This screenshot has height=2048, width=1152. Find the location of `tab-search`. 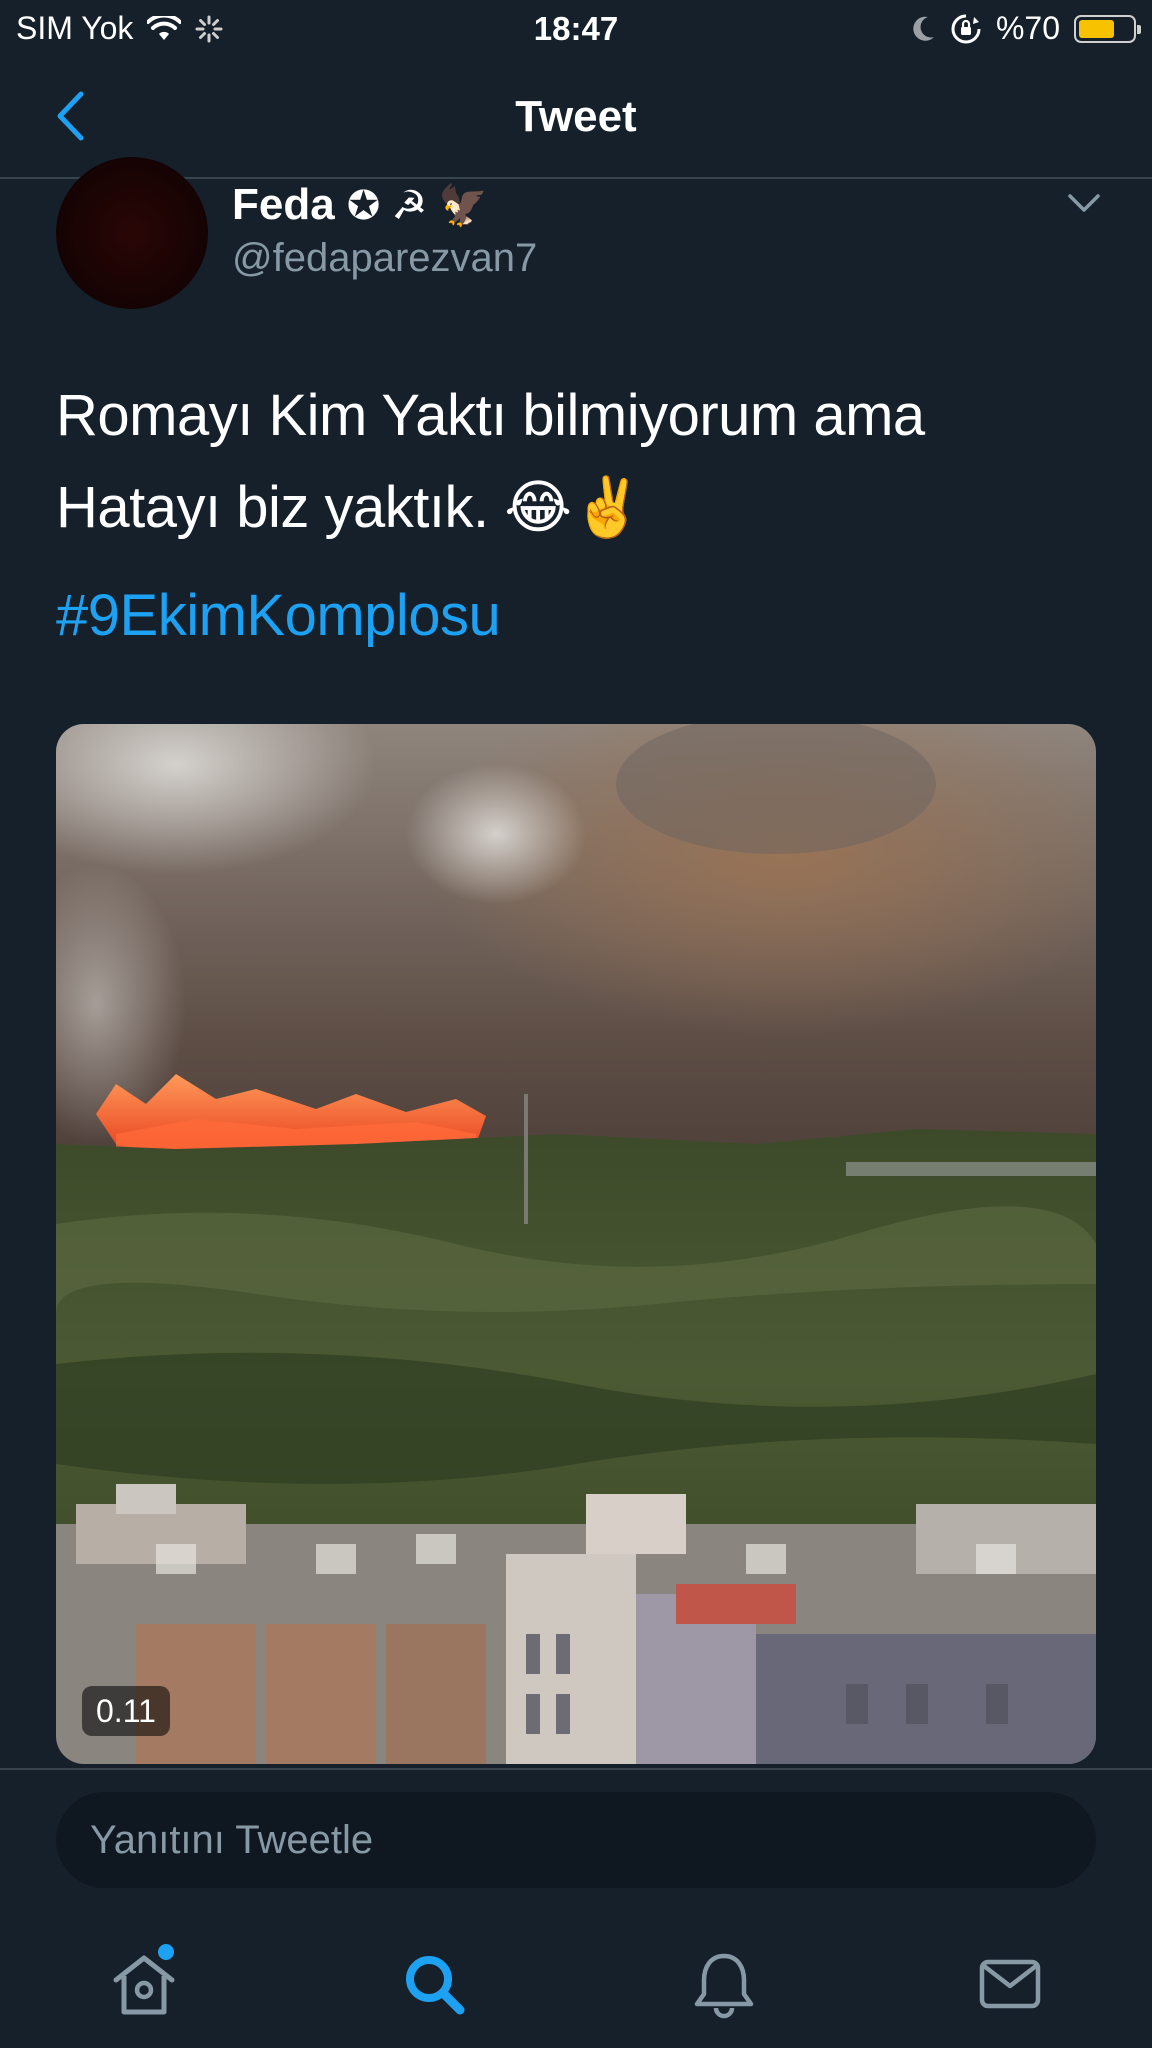

tab-search is located at coordinates (434, 1984).